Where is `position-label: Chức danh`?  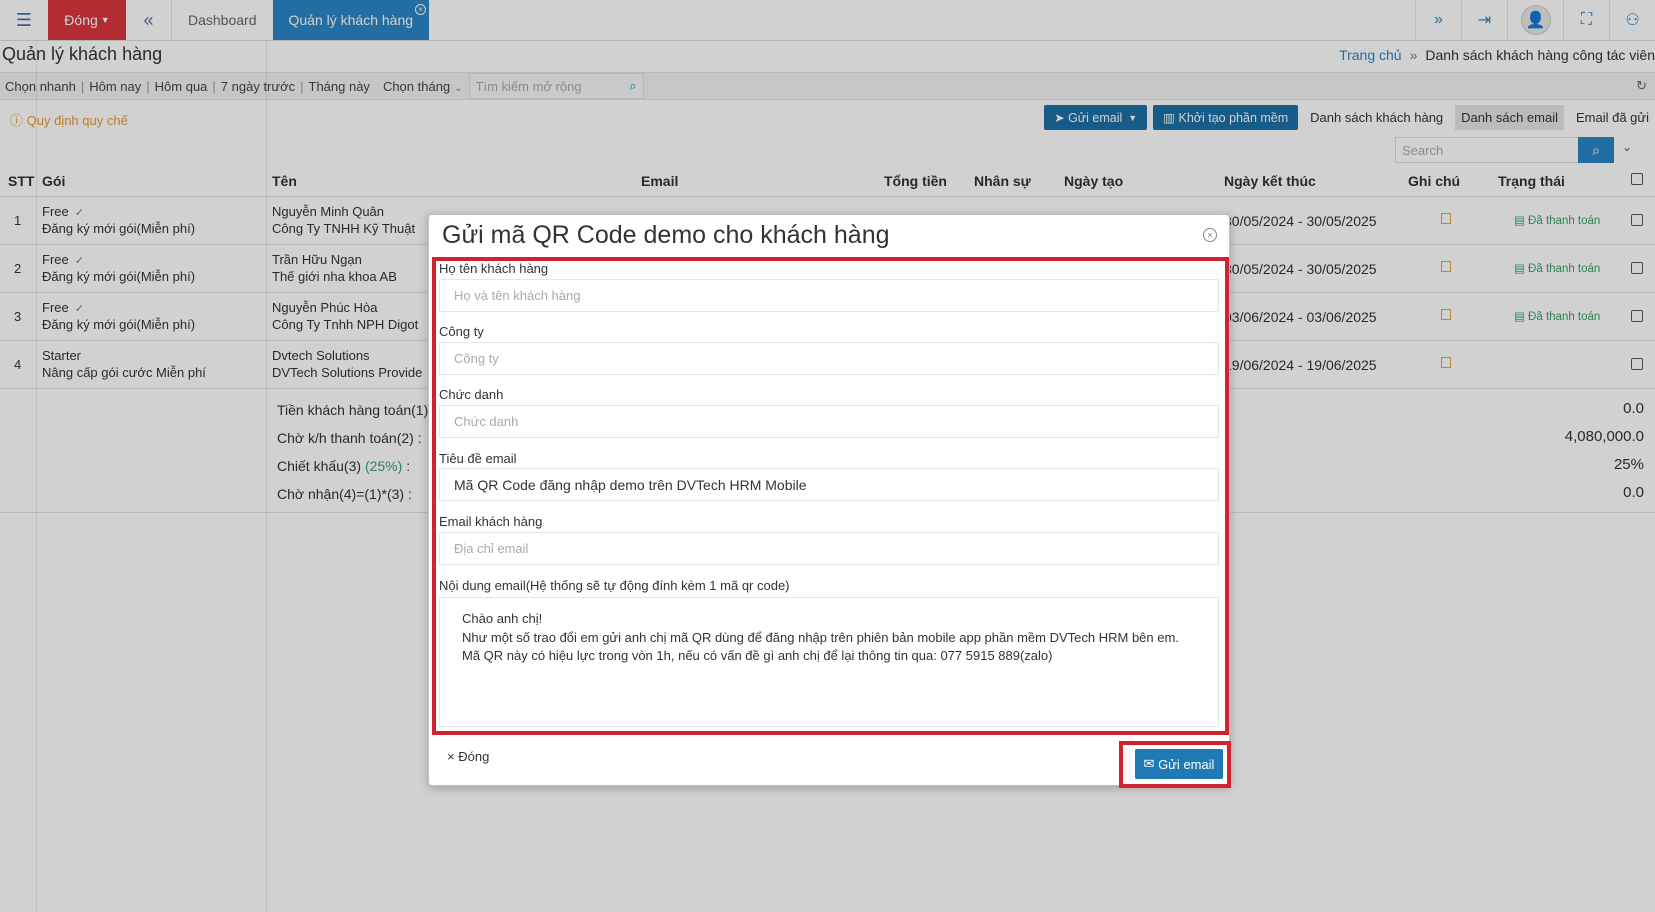
position-label: Chức danh is located at coordinates (471, 394).